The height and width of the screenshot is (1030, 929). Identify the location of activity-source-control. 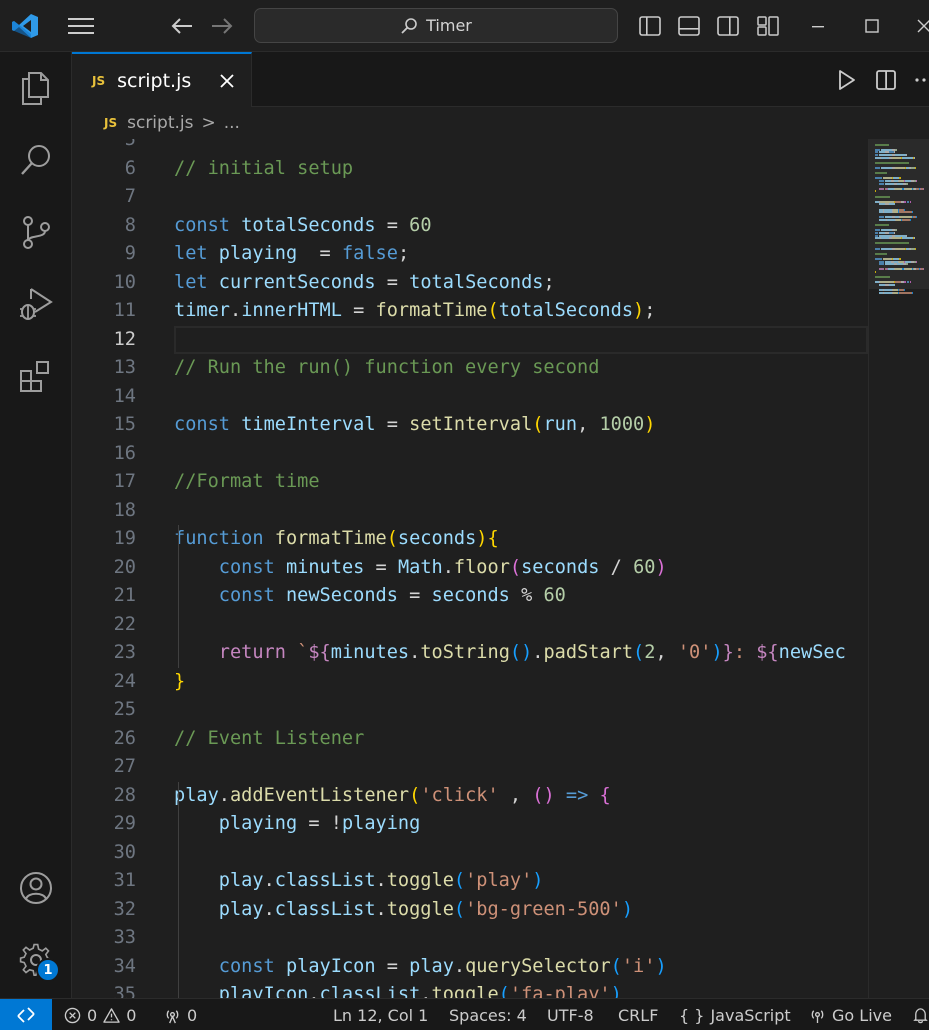
(36, 232).